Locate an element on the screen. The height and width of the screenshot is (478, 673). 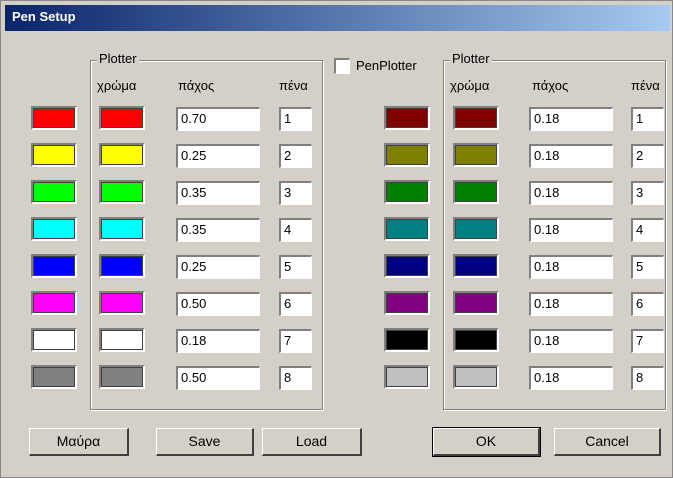
left-pen-field: 8 is located at coordinates (295, 378).